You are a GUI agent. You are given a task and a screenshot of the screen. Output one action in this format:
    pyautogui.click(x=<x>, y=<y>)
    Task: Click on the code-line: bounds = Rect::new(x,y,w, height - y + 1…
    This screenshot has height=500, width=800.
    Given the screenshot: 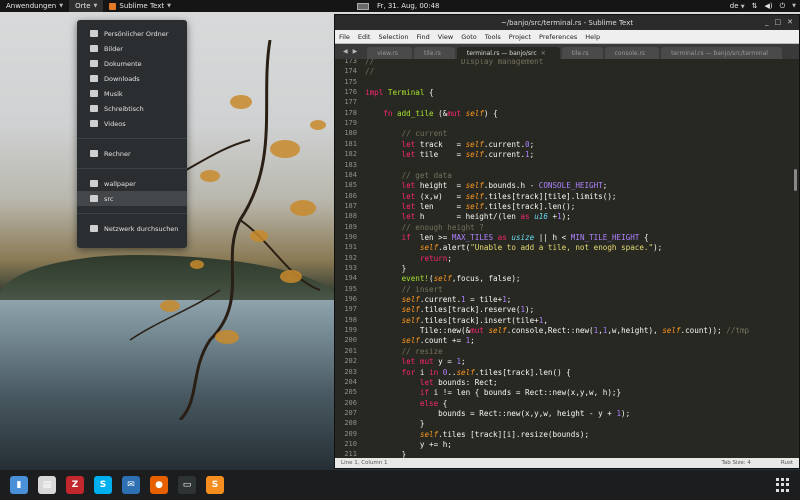 What is the action you would take?
    pyautogui.click(x=497, y=413)
    